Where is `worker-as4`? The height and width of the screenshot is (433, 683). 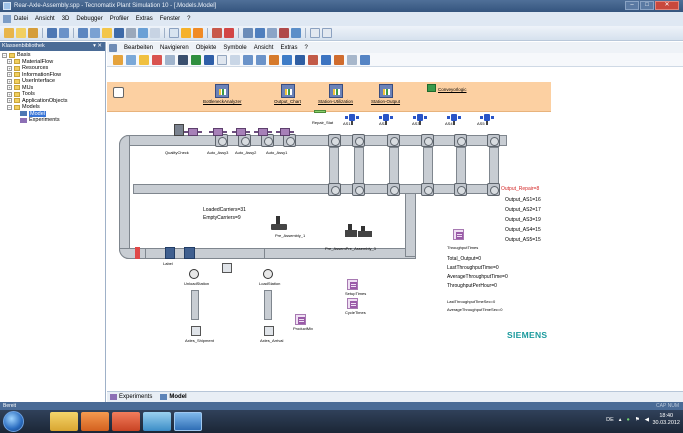 worker-as4 is located at coordinates (454, 118).